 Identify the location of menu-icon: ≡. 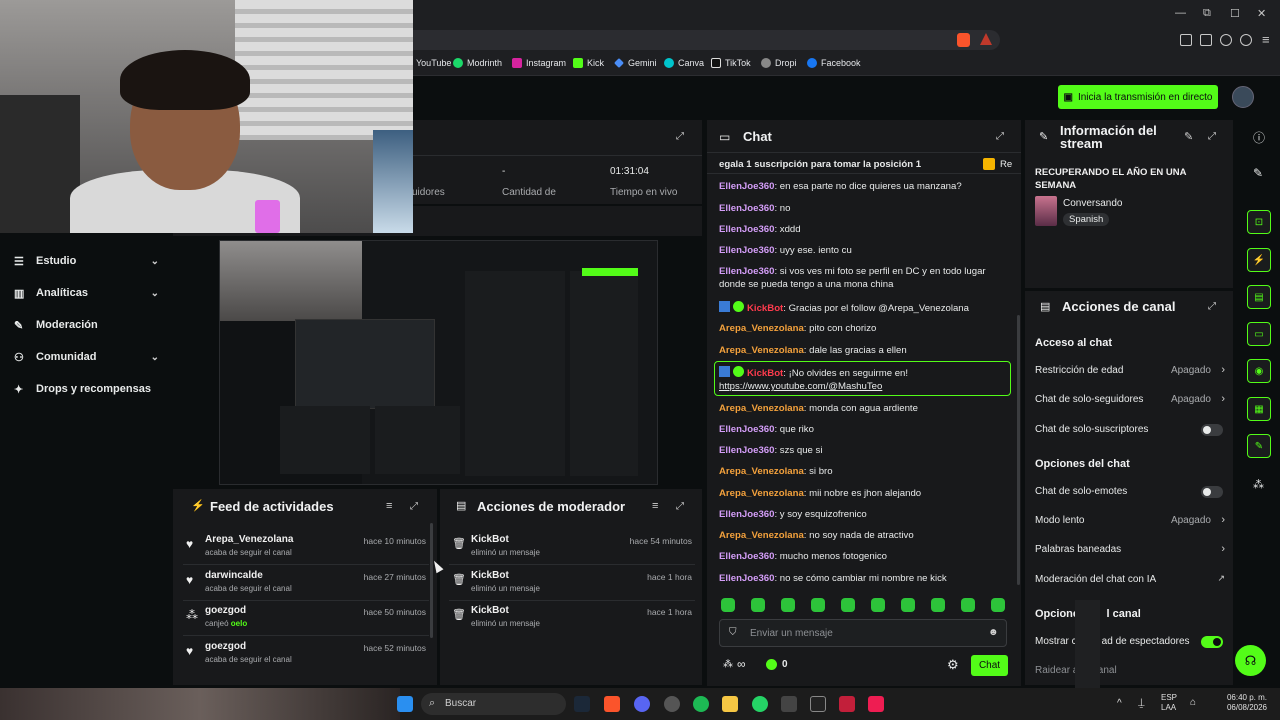
(1266, 39).